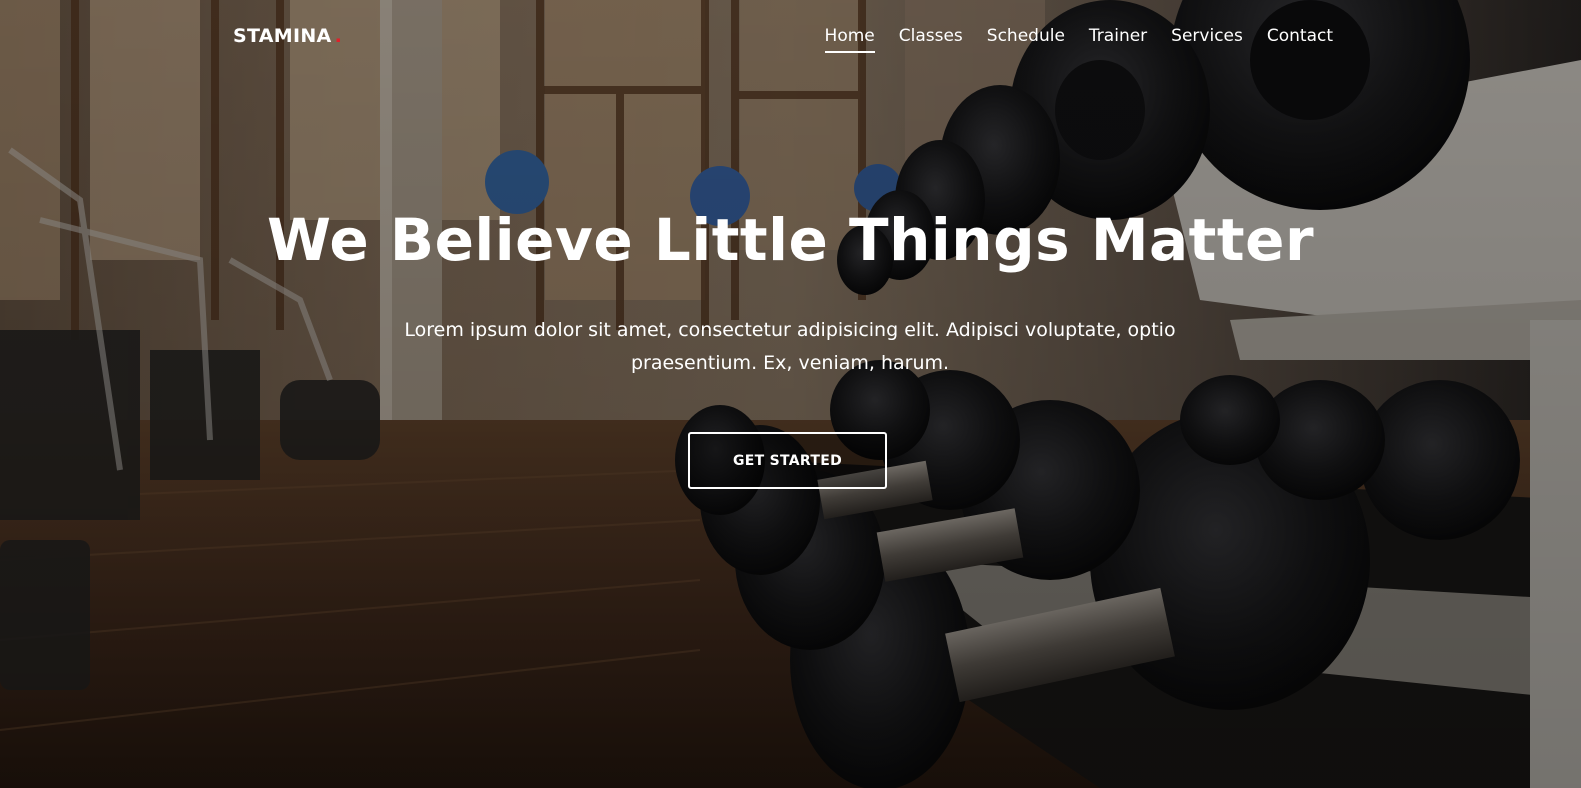 The width and height of the screenshot is (1581, 788). What do you see at coordinates (790, 240) in the screenshot?
I see `hero-title: We Believe Little Things Matter` at bounding box center [790, 240].